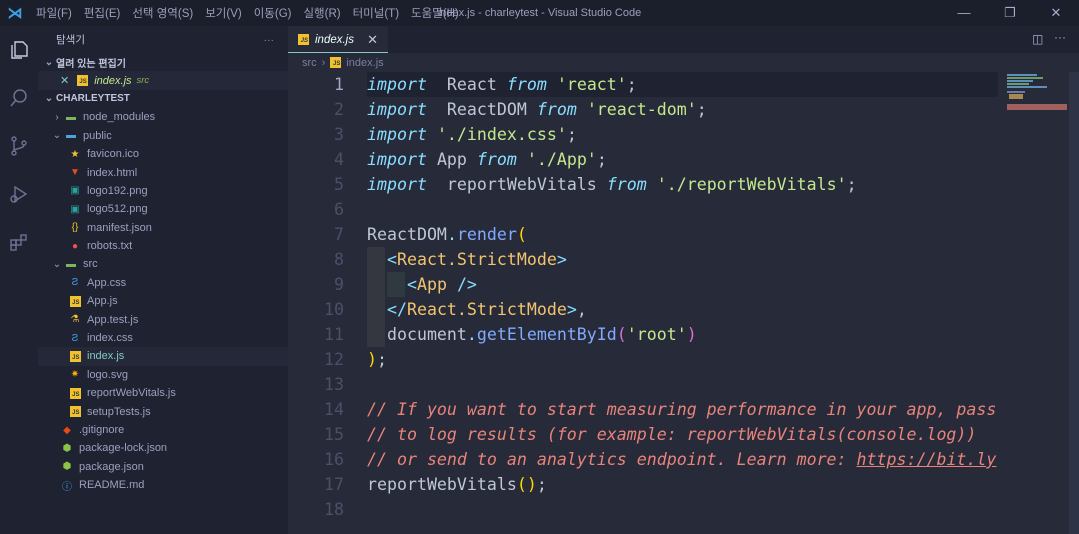 Image resolution: width=1079 pixels, height=534 pixels. I want to click on chevron-icon: ›, so click(57, 117).